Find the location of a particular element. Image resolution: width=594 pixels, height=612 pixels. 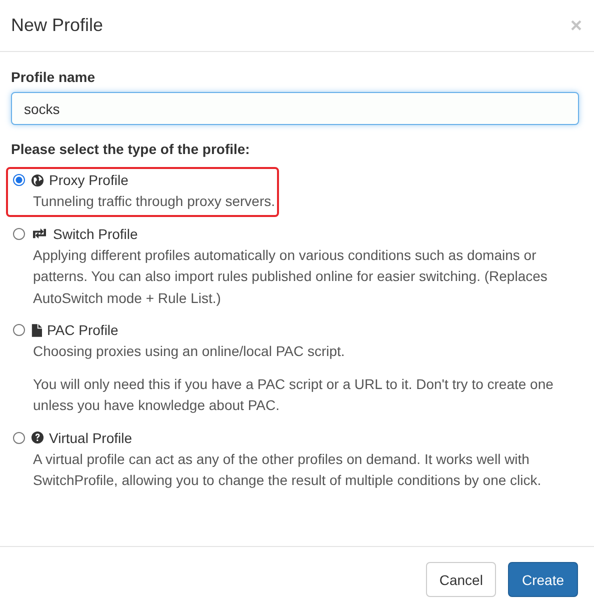

option-description: A virtual profile can act as any of the other profiles on demand. It works well with SwitchProfile, allowing you to change the result of multiple conditions by one click. is located at coordinates (287, 470).